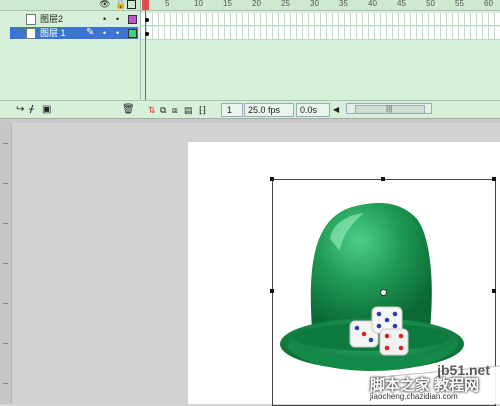 This screenshot has height=406, width=500. Describe the element at coordinates (74, 33) in the screenshot. I see `layer-row-1: 图层 1 ✎ • •` at that location.